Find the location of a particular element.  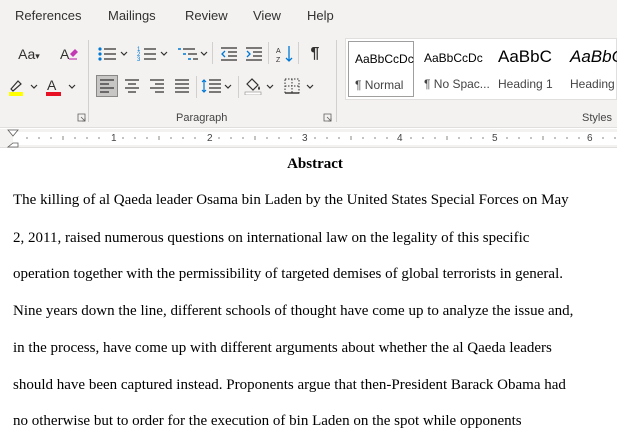

ribbon-tab-bar: References Mailings Review View Help is located at coordinates (308, 16).